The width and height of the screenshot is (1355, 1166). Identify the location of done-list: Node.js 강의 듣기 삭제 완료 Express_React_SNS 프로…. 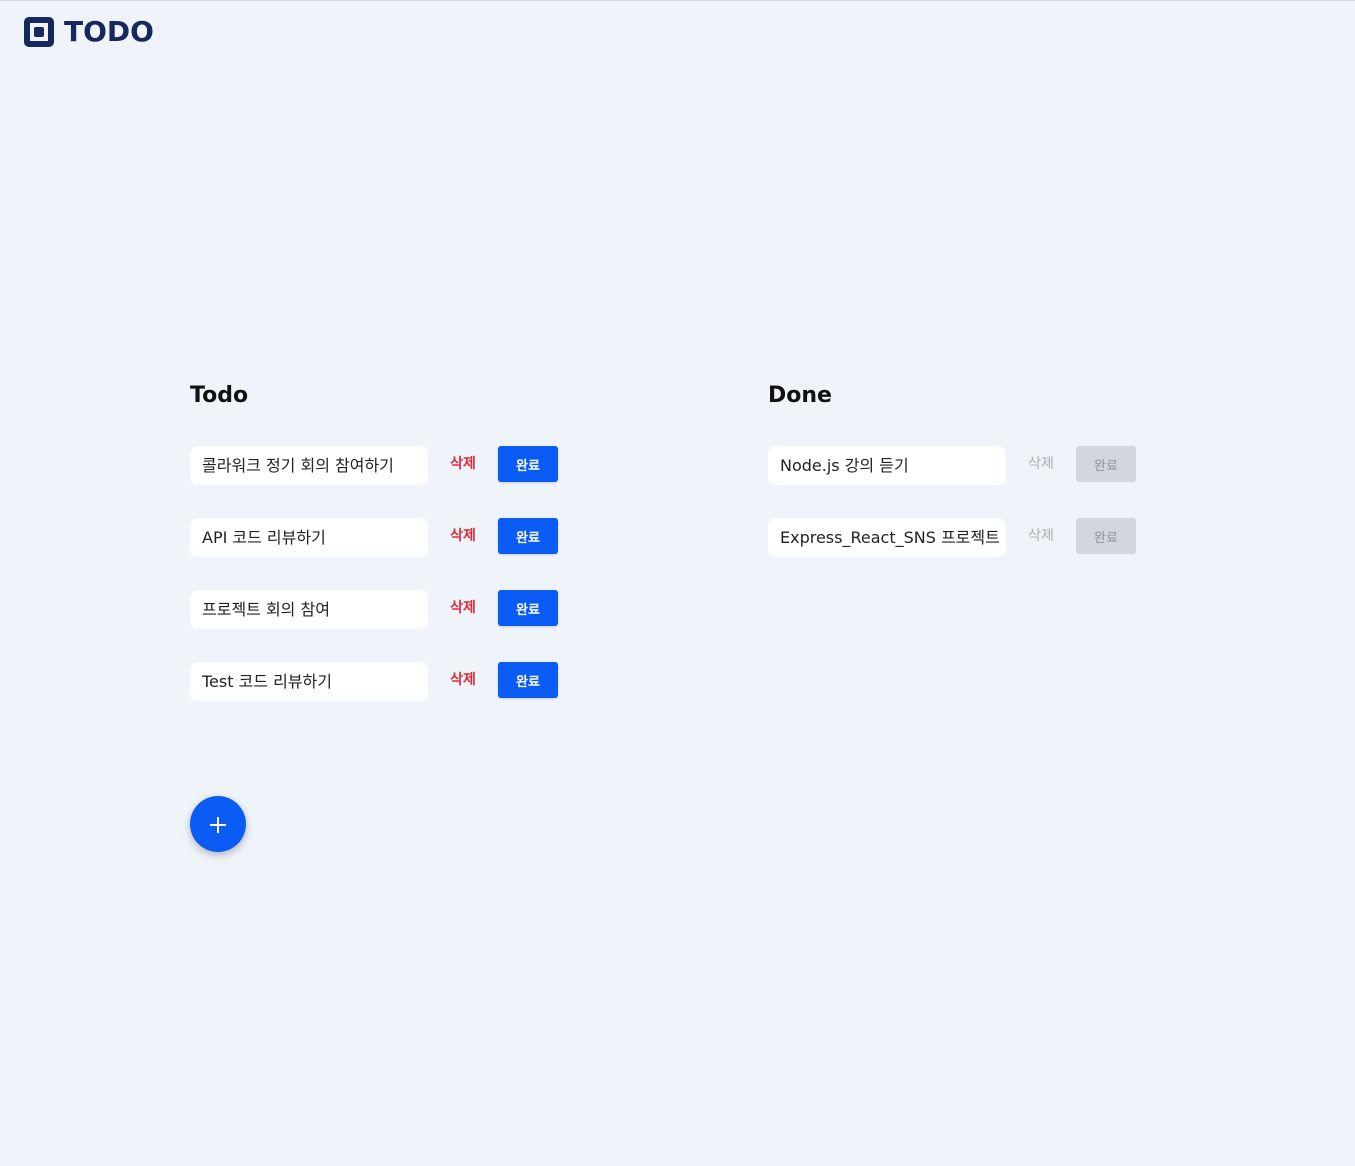
(968, 501).